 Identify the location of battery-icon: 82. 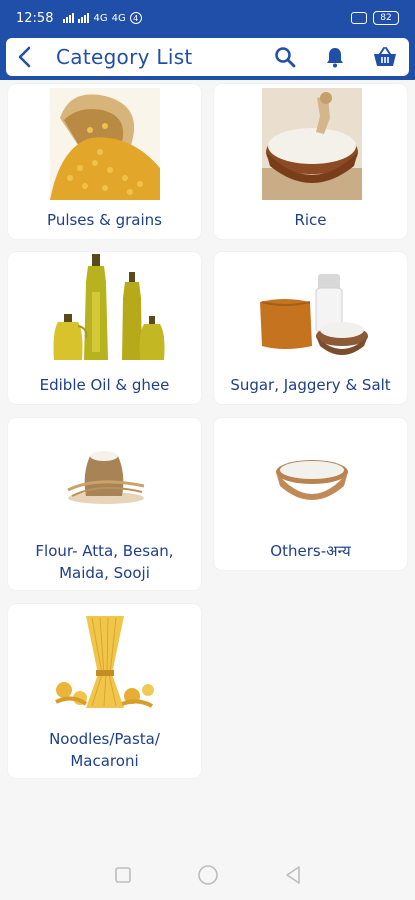
(386, 18).